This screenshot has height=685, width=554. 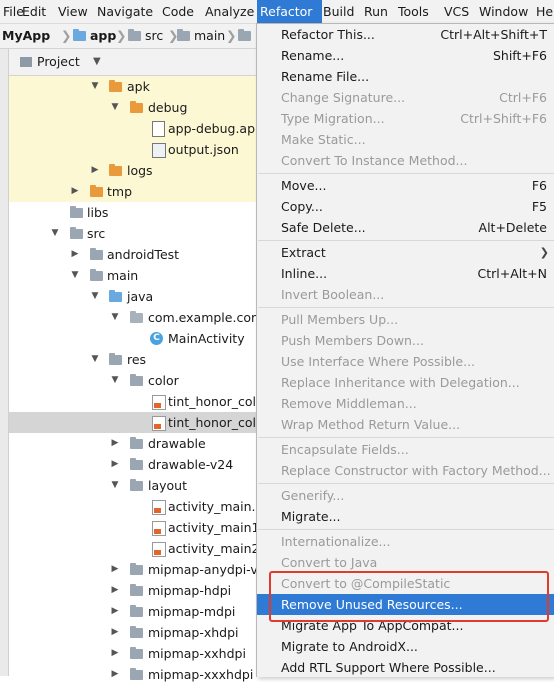 I want to click on menu-item-copy: Copy... F5, so click(x=405, y=206).